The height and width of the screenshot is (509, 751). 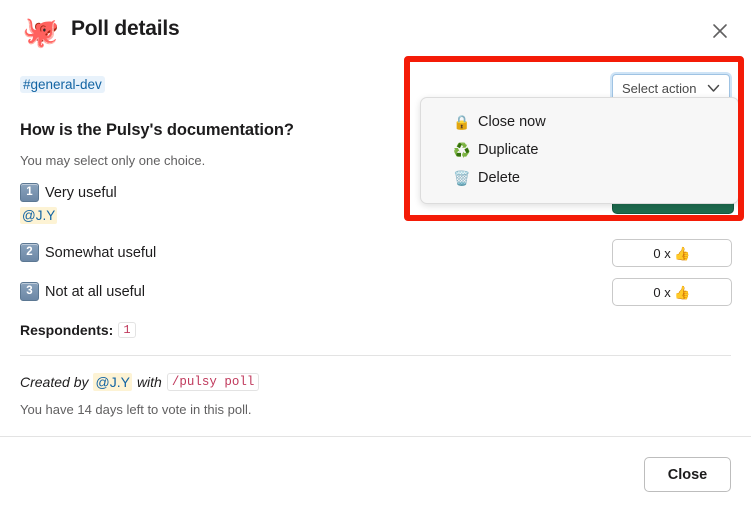 What do you see at coordinates (659, 88) in the screenshot?
I see `select-action-label: Select action` at bounding box center [659, 88].